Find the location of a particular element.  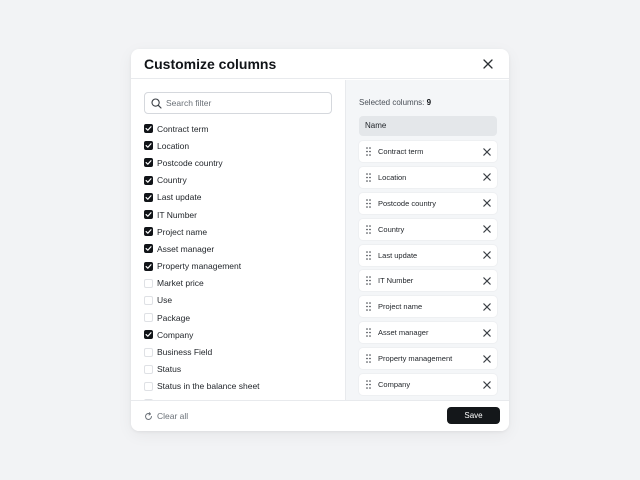

column-option: Market price is located at coordinates (241, 283).